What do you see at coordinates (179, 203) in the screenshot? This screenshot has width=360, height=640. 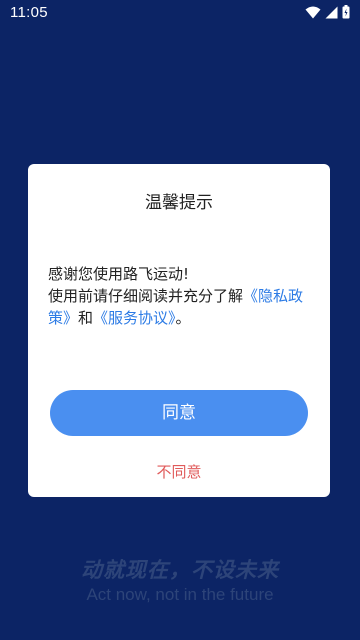 I see `dialog-title: 温馨提示` at bounding box center [179, 203].